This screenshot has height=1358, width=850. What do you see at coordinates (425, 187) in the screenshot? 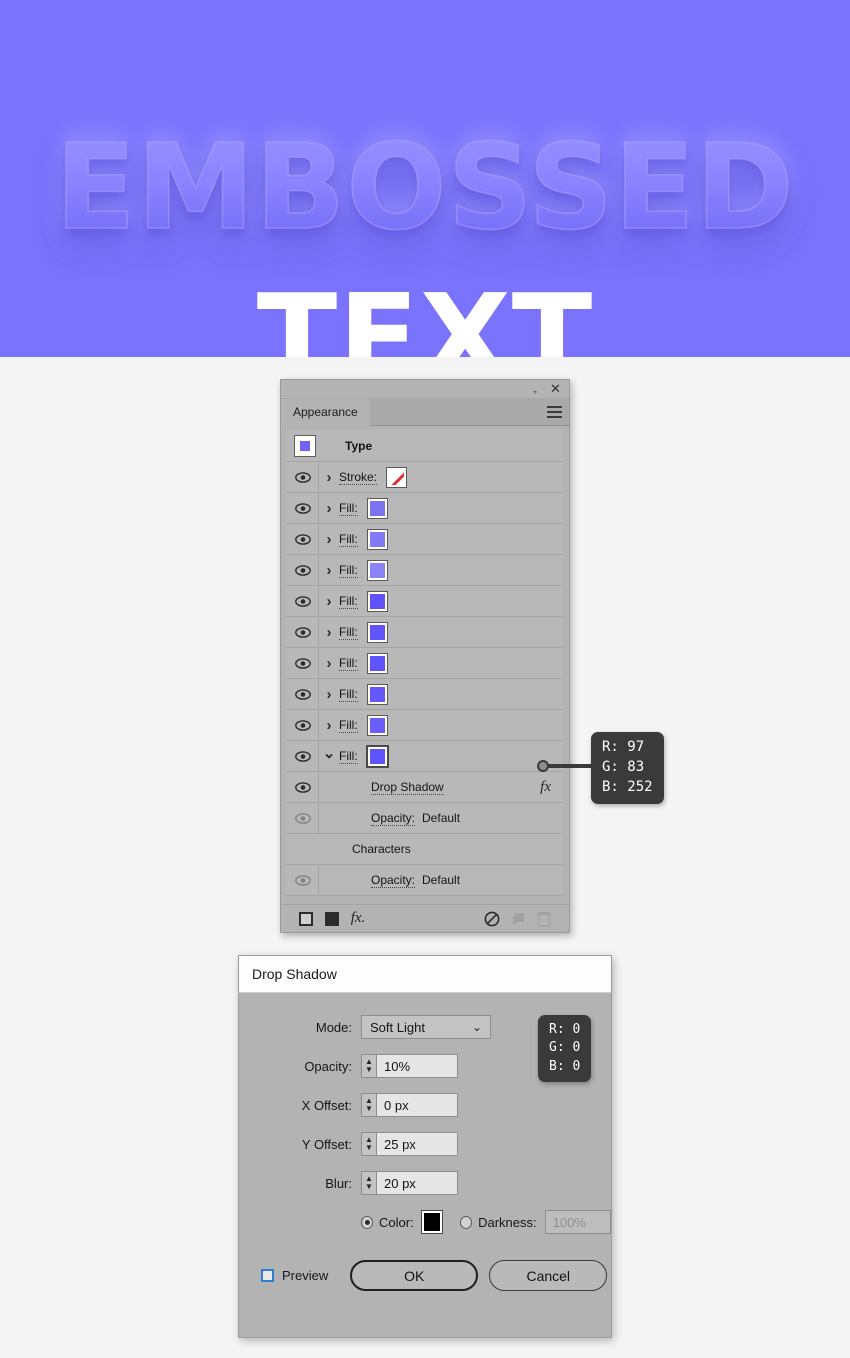
I see `svg-text: EMBOSSED` at bounding box center [425, 187].